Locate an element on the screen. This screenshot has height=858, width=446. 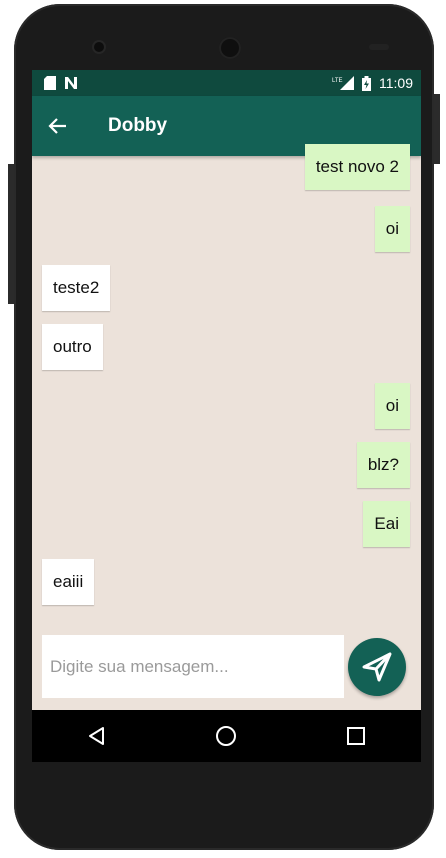
paper-plane-icon is located at coordinates (377, 667).